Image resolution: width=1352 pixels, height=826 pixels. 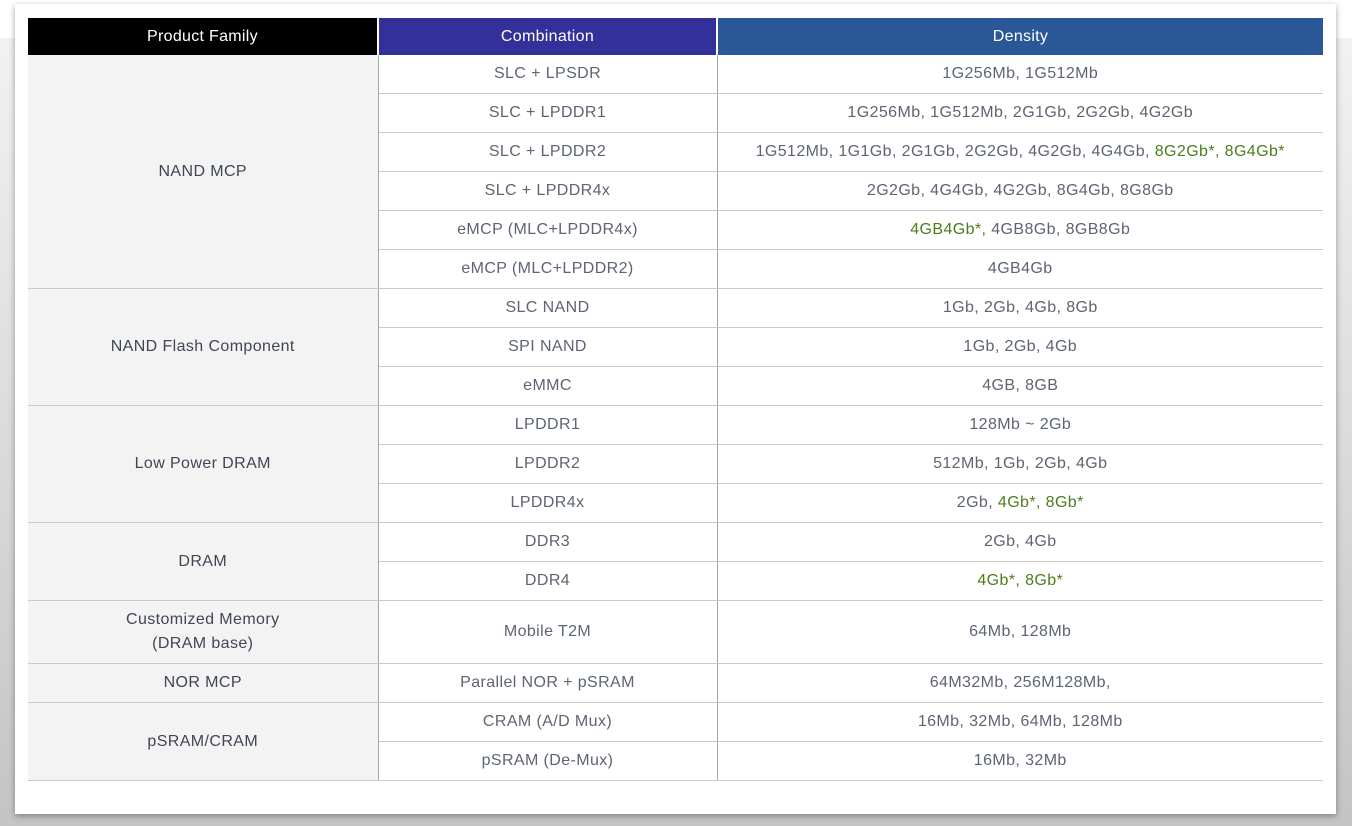 I want to click on header-combination: Combination, so click(x=547, y=36).